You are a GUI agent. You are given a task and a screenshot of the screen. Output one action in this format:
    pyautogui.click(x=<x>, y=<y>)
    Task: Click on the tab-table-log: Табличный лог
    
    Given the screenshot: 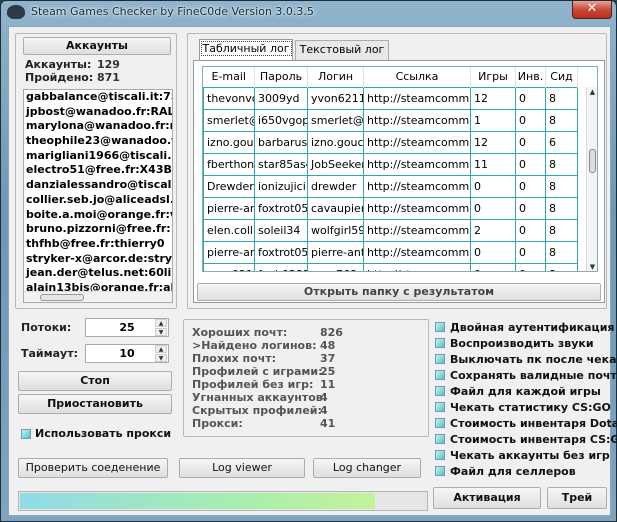 What is the action you would take?
    pyautogui.click(x=246, y=50)
    